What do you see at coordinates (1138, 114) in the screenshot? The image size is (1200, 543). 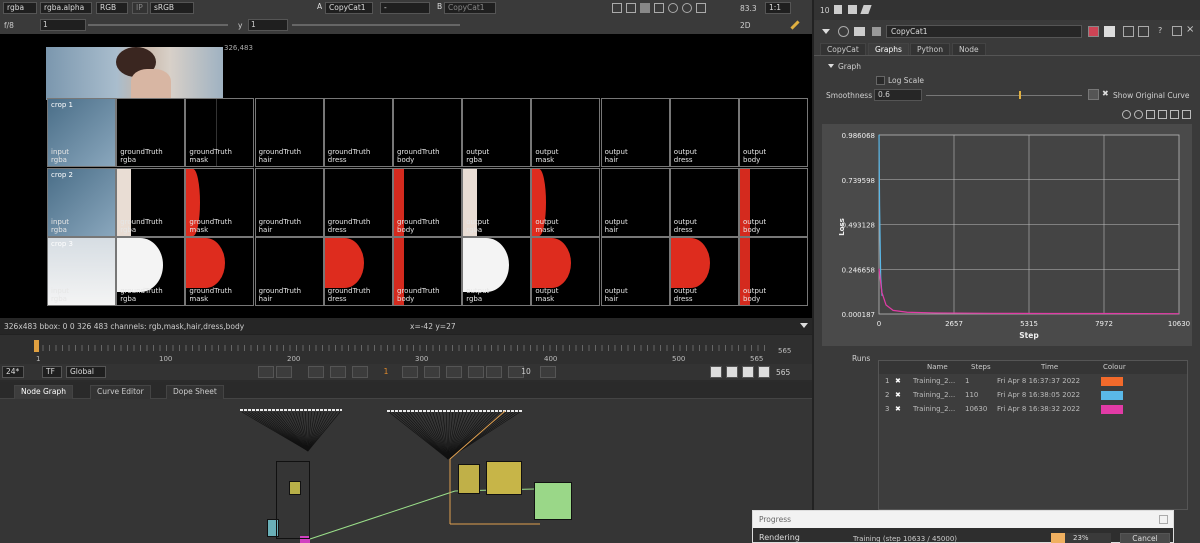 I see `fit-icon` at bounding box center [1138, 114].